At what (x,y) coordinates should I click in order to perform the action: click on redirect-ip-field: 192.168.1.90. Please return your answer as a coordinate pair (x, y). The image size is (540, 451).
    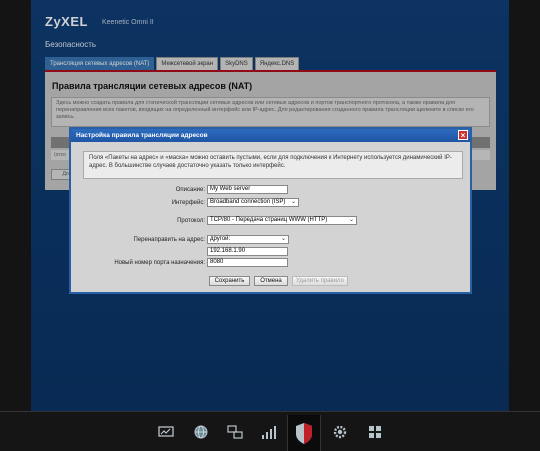
    Looking at the image, I should click on (247, 251).